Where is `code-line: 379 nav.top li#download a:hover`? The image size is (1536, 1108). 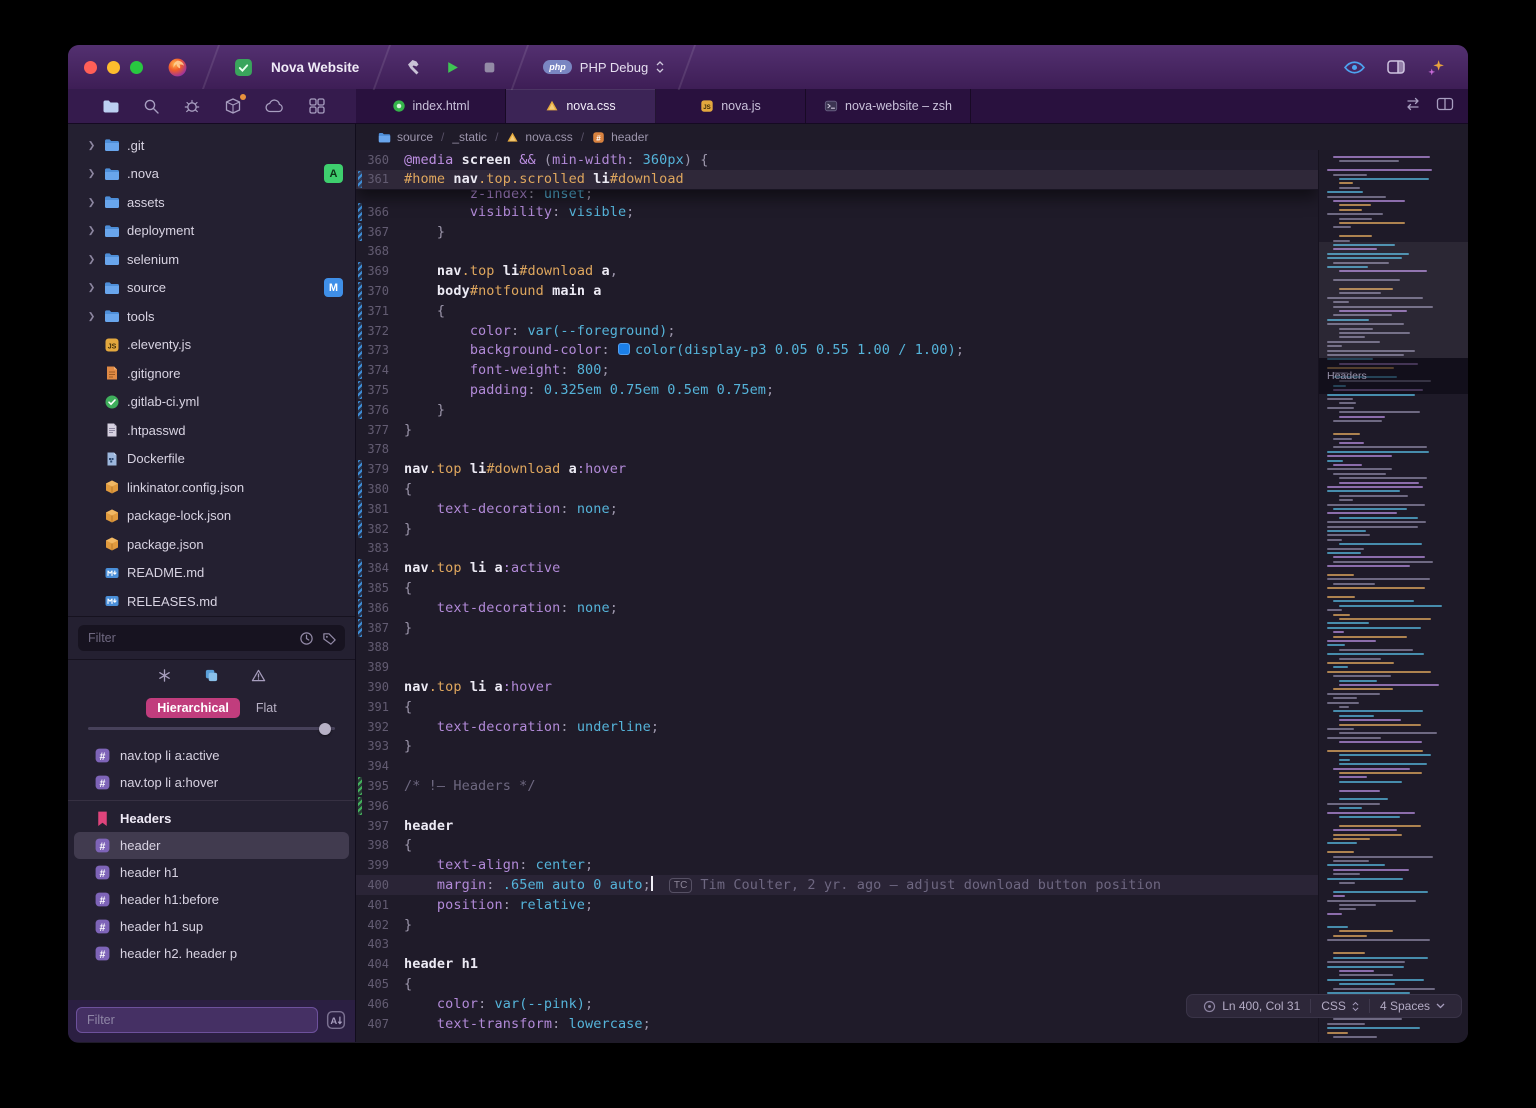
code-line: 379 nav.top li#download a:hover is located at coordinates (837, 469).